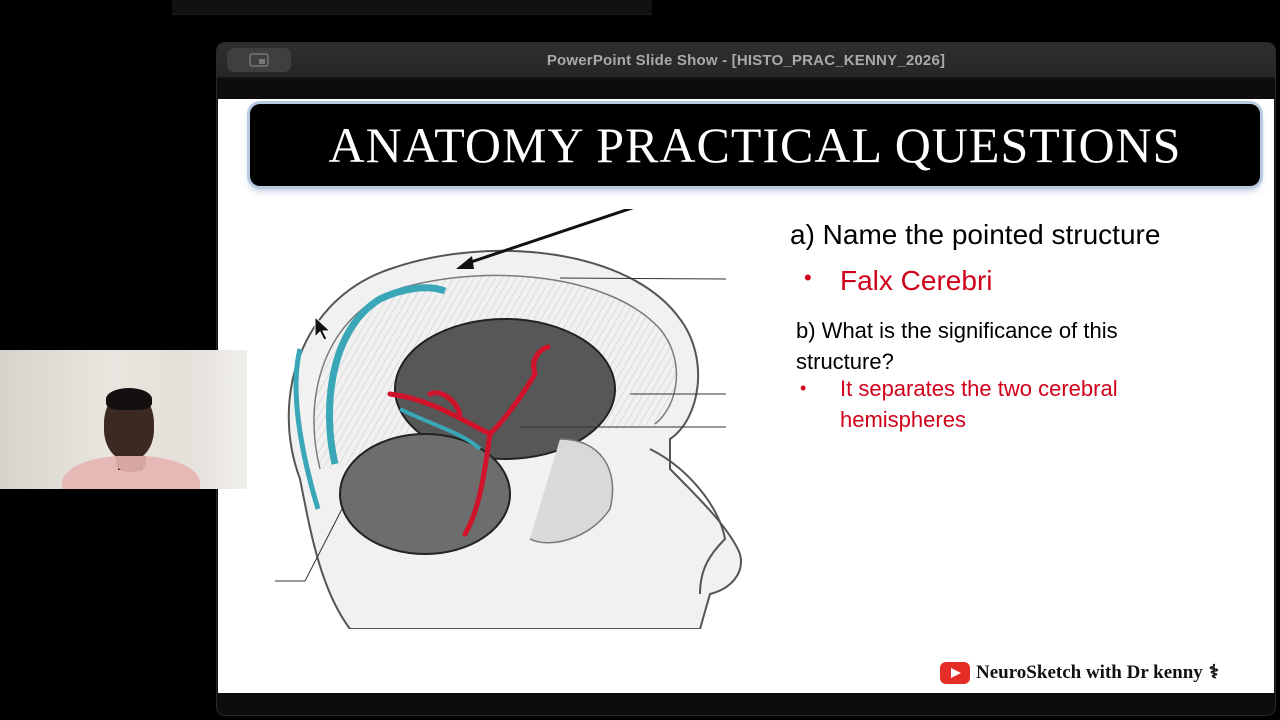 Image resolution: width=1280 pixels, height=720 pixels. What do you see at coordinates (1214, 672) in the screenshot?
I see `caduceus-icon: ⚕` at bounding box center [1214, 672].